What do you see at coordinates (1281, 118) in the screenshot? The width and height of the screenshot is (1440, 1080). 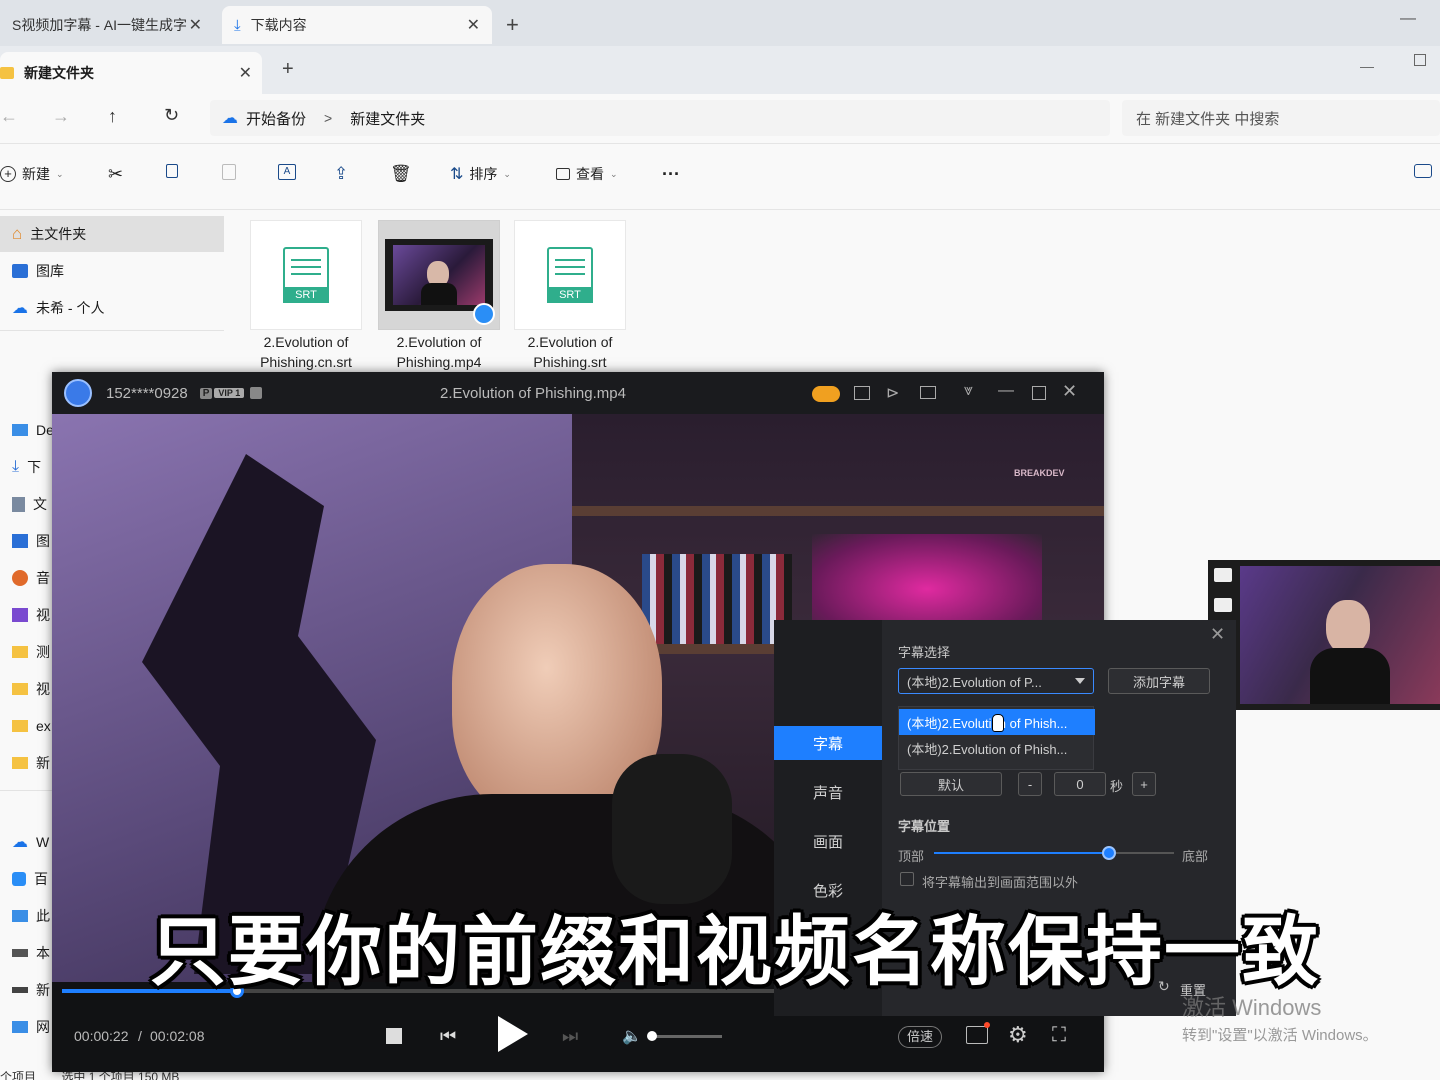 I see `search-input: 在 新建文件夹 中搜索` at bounding box center [1281, 118].